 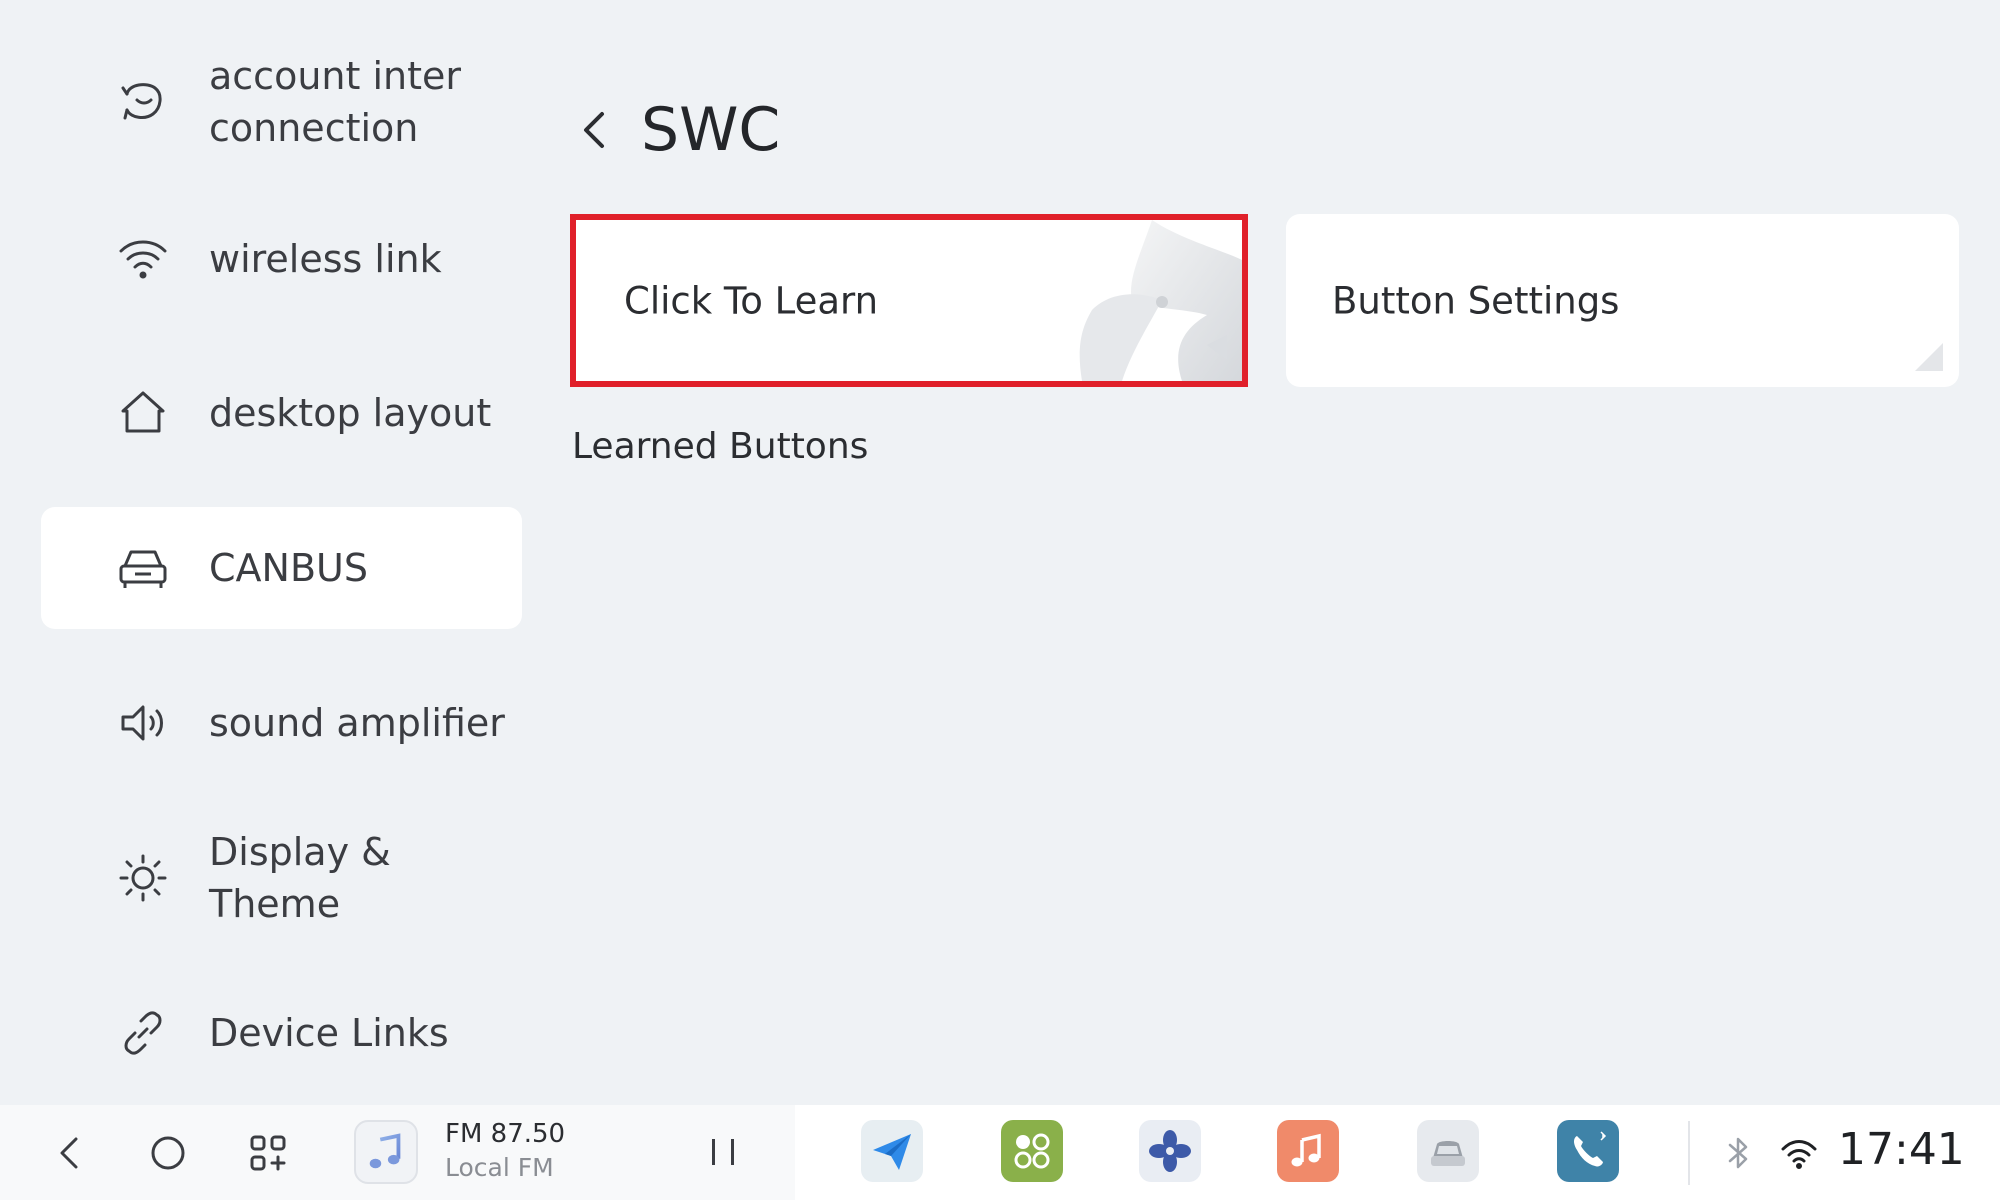 What do you see at coordinates (1901, 1149) in the screenshot?
I see `status-clock: 17:41` at bounding box center [1901, 1149].